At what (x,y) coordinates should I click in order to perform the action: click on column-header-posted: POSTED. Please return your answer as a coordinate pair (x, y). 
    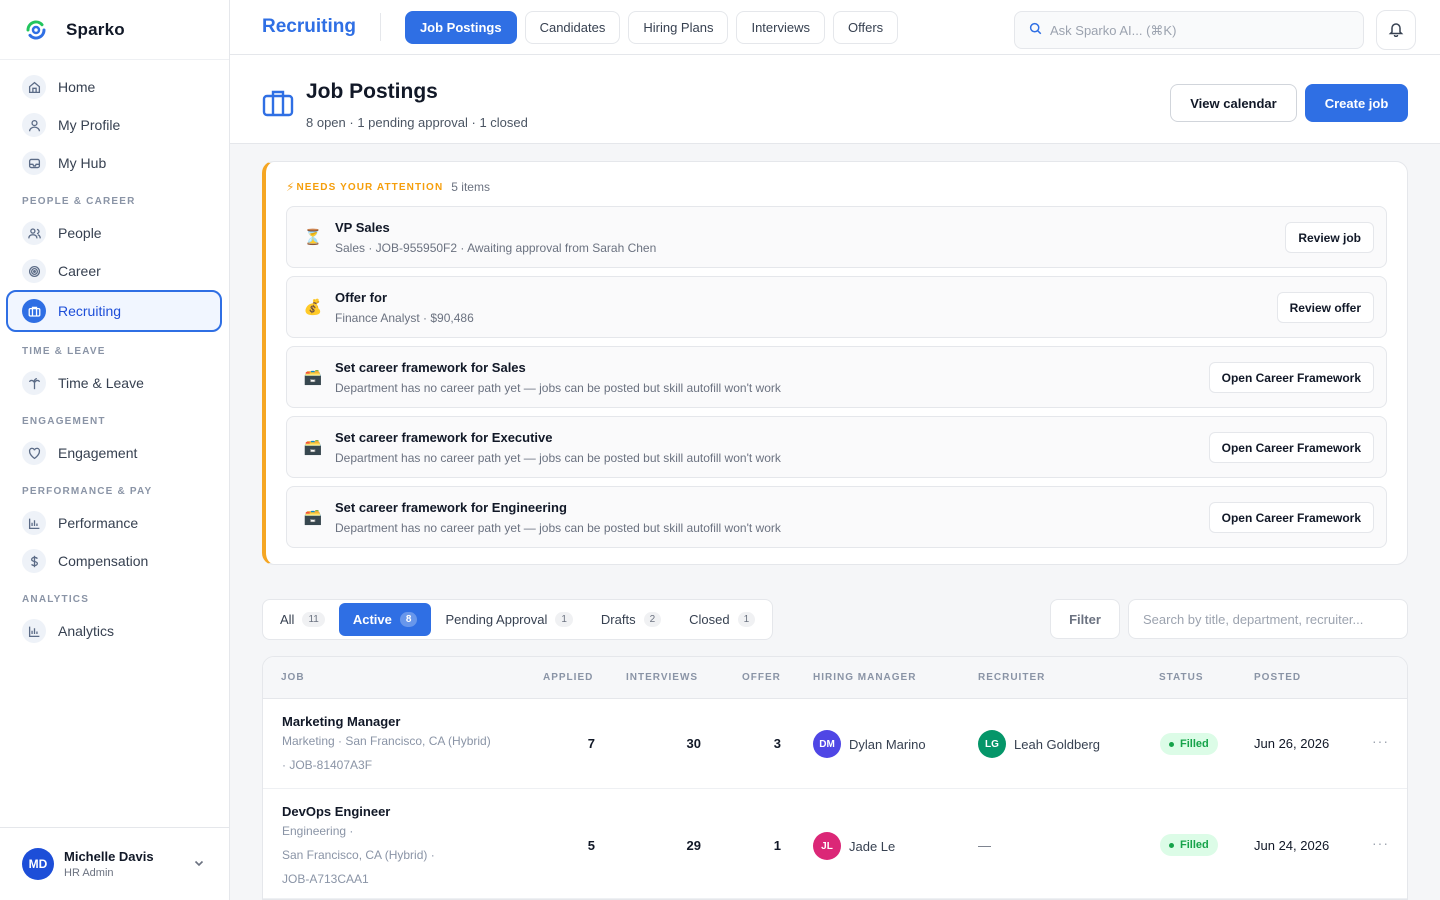
    Looking at the image, I should click on (1277, 677).